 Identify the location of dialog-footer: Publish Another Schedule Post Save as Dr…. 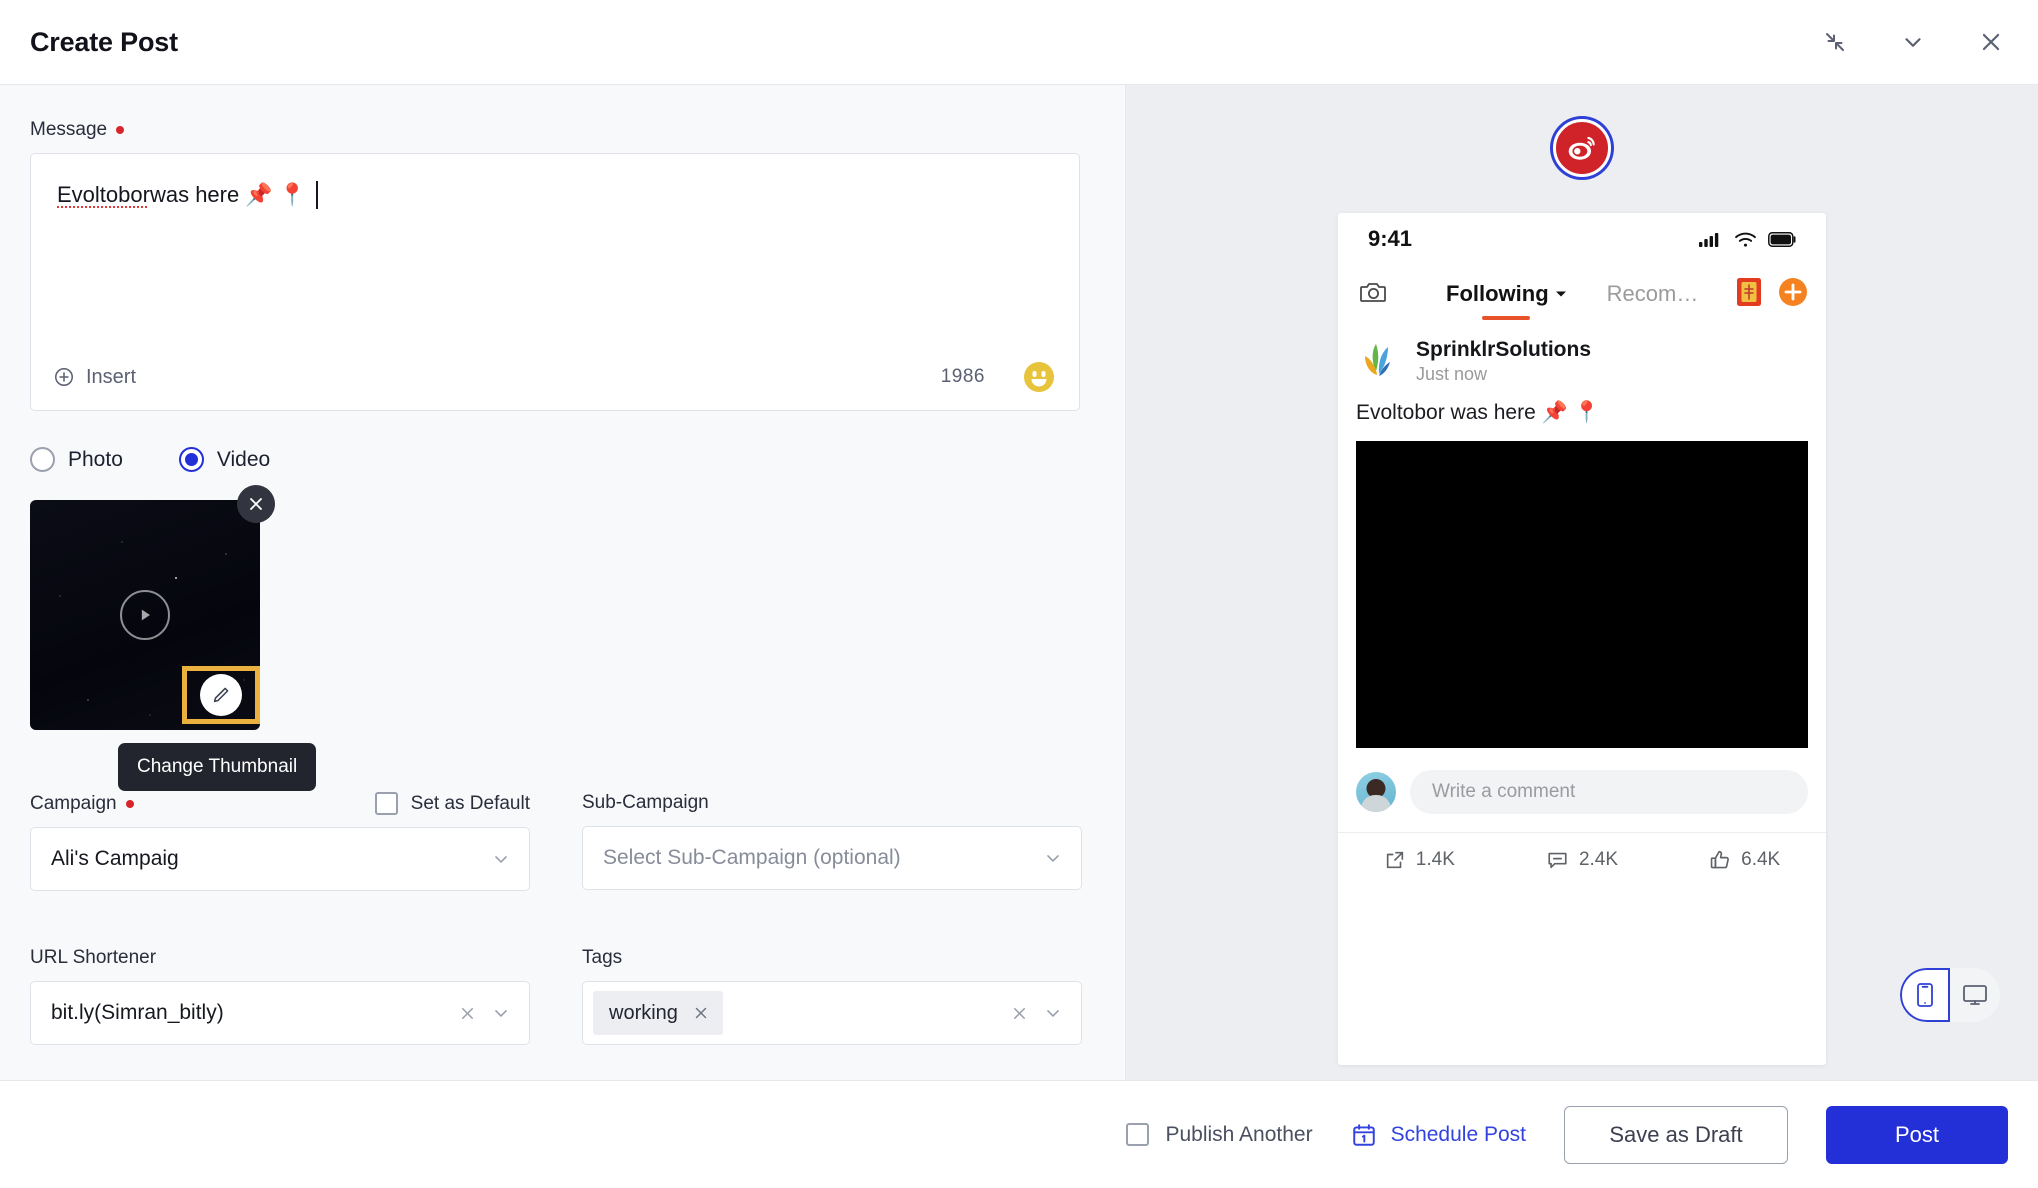
(1019, 1134).